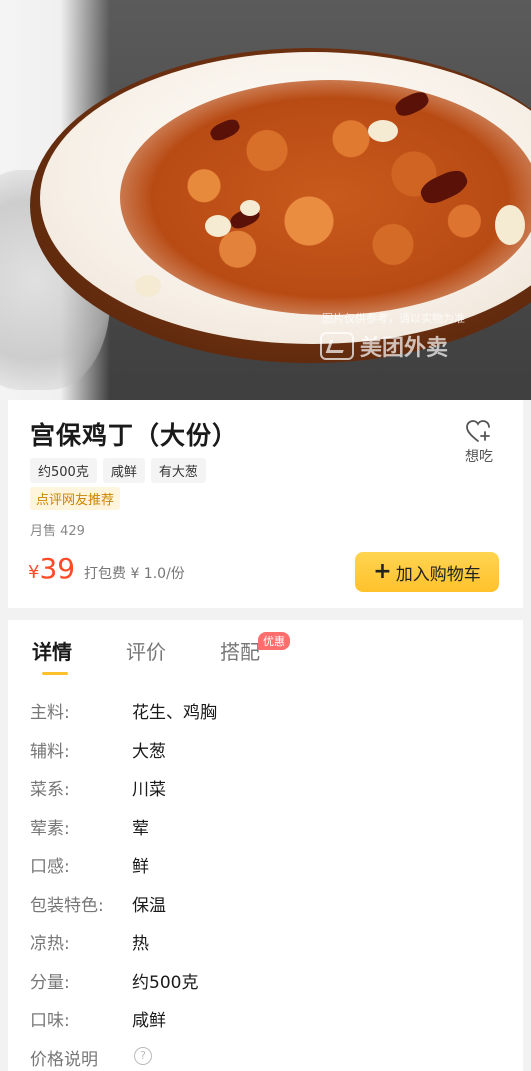  What do you see at coordinates (393, 318) in the screenshot?
I see `photo-disclaimer: 图片仅供参考，请以实物为准` at bounding box center [393, 318].